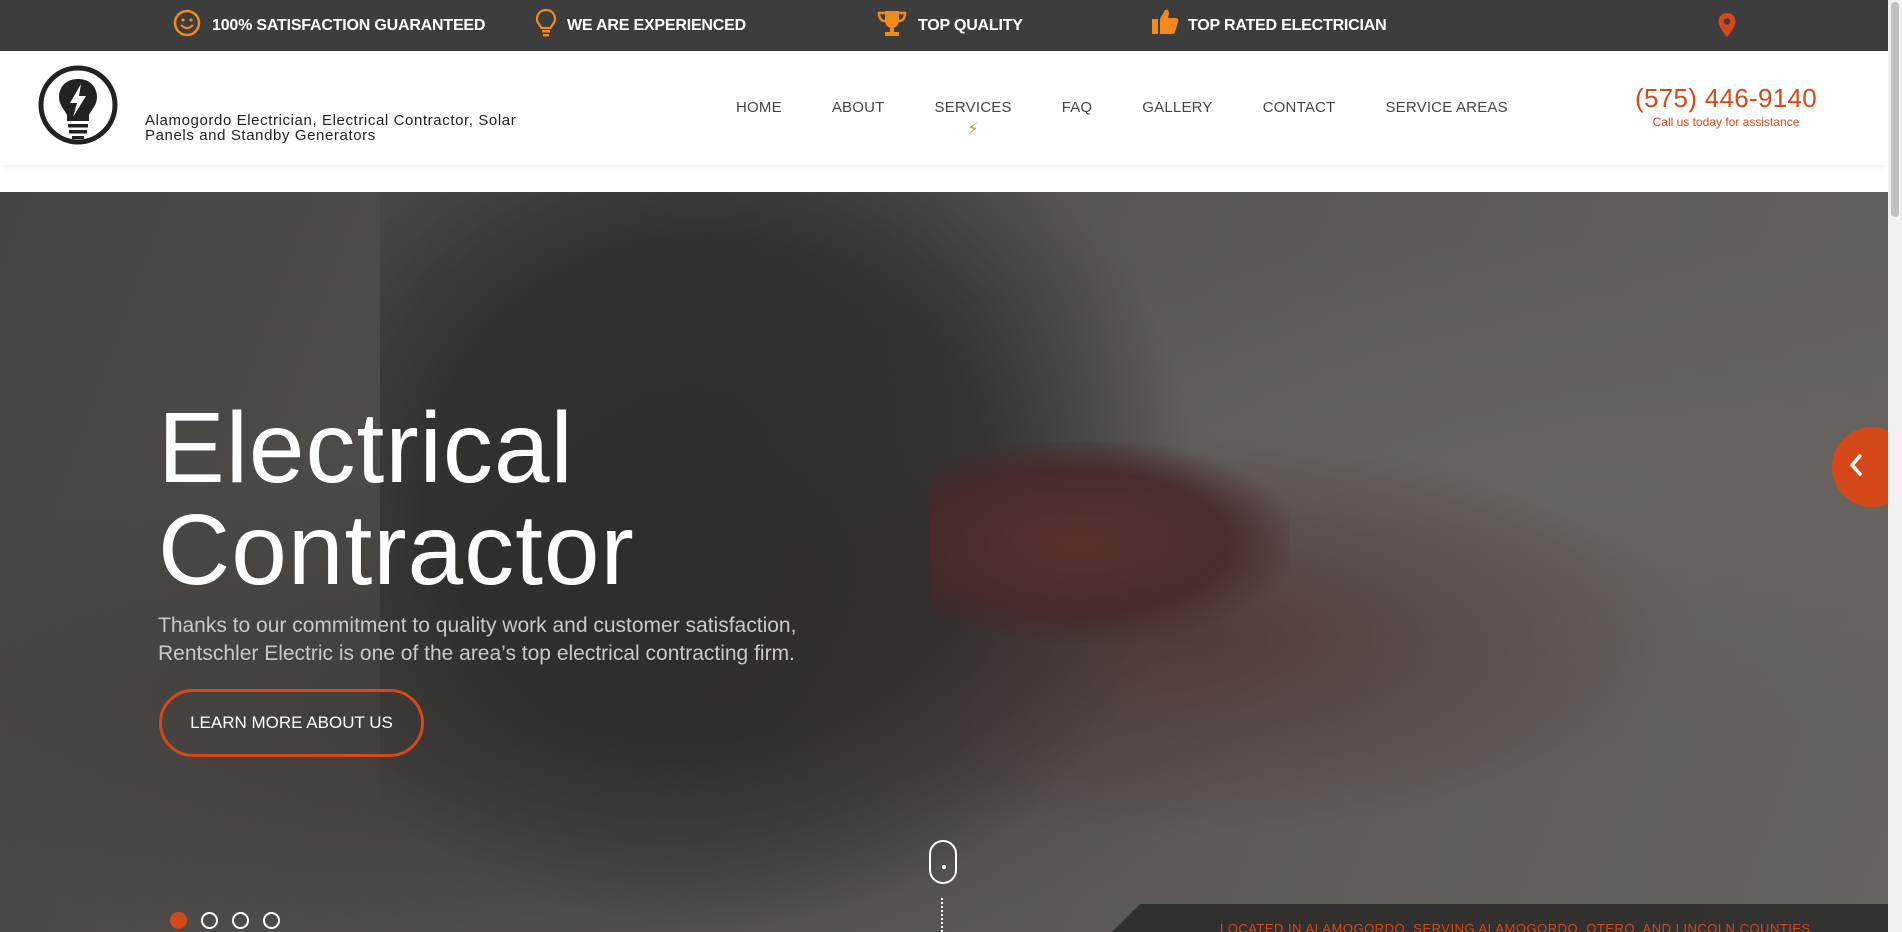 Image resolution: width=1902 pixels, height=932 pixels. I want to click on nav-gallery: GALLERY, so click(1177, 107).